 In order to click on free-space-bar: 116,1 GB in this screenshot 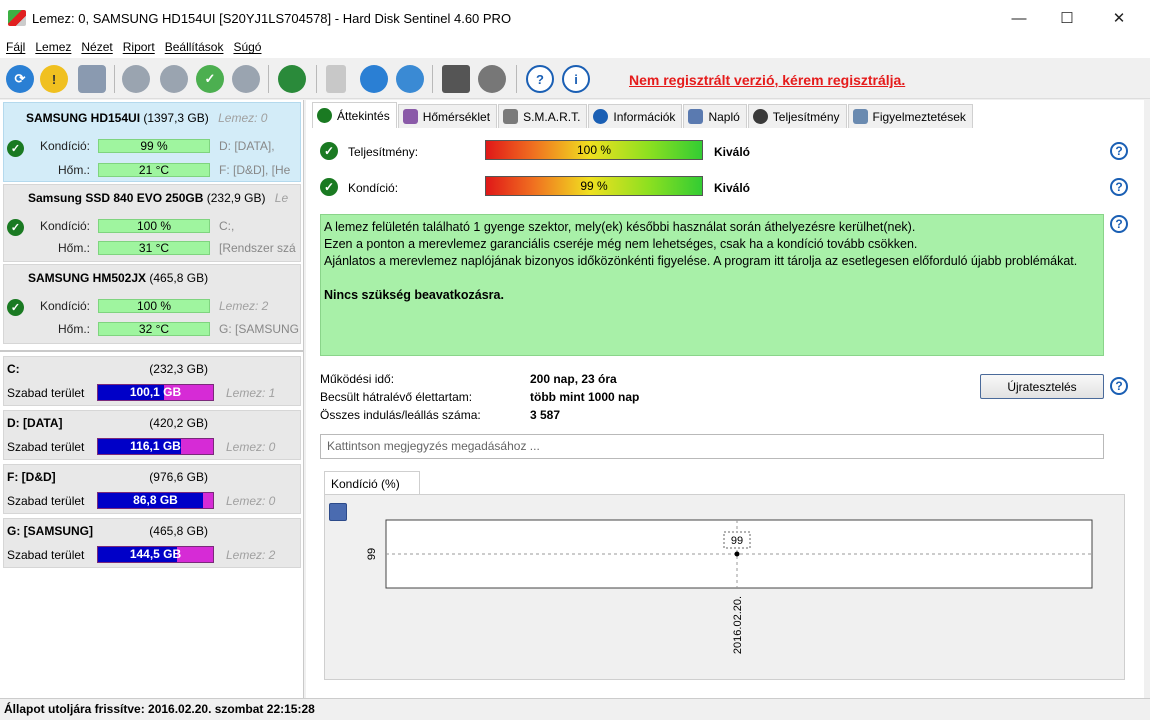, I will do `click(155, 446)`.